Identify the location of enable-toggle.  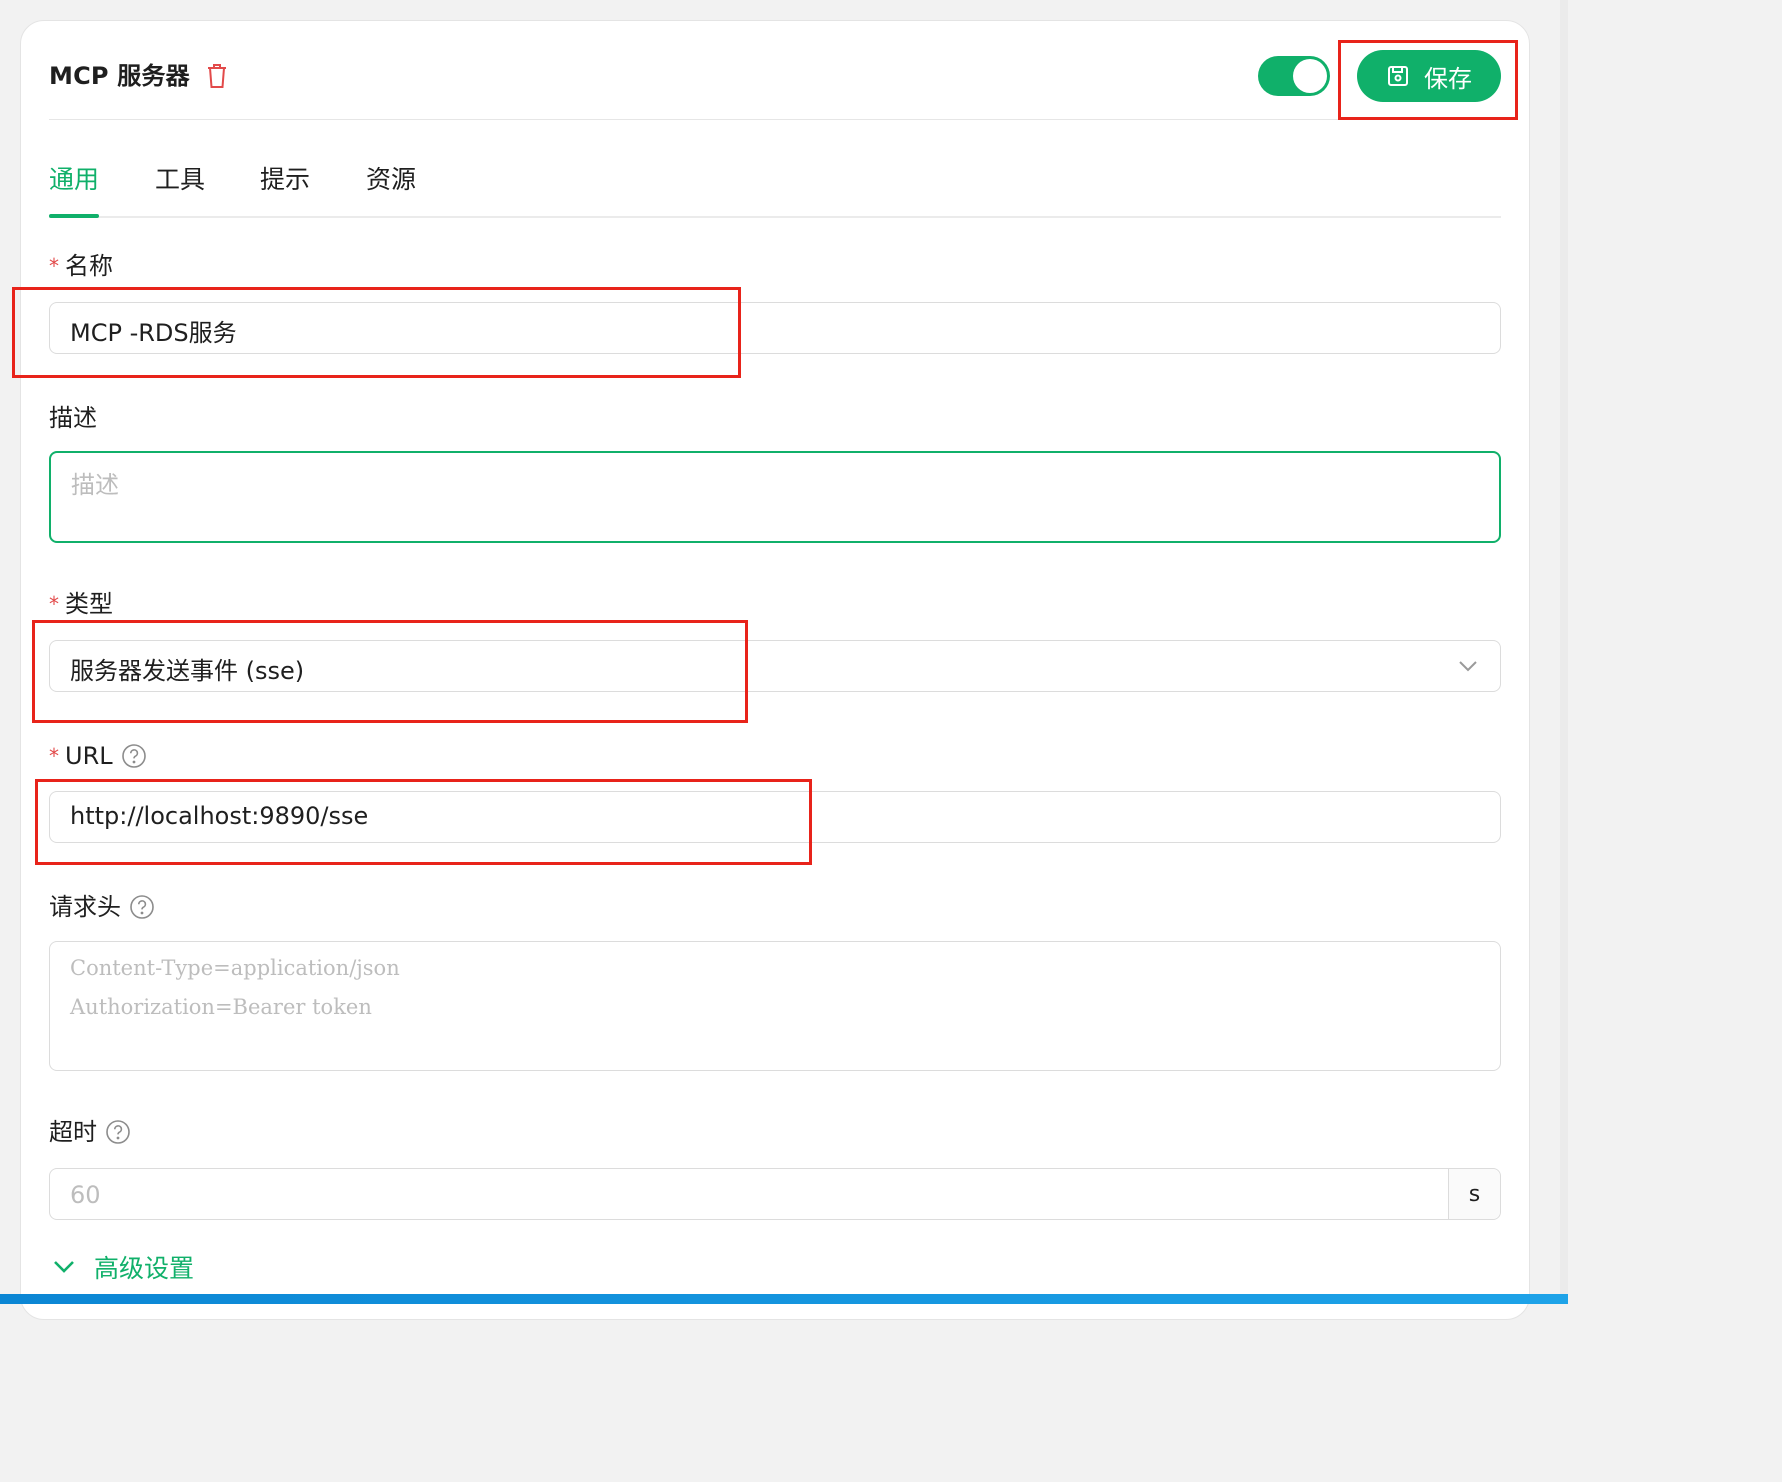
(1294, 76).